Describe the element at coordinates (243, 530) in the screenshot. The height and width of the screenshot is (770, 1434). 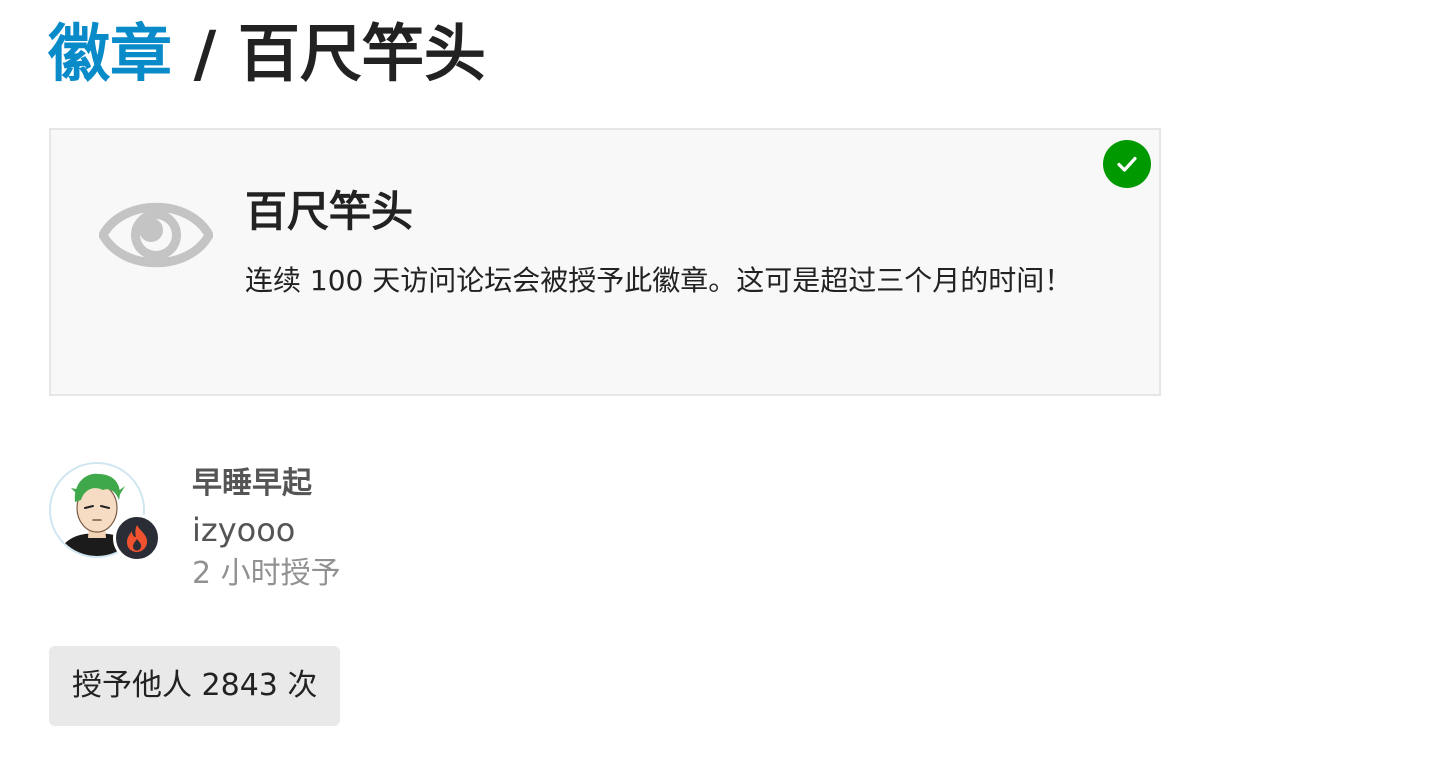
I see `username-link: izyooo` at that location.